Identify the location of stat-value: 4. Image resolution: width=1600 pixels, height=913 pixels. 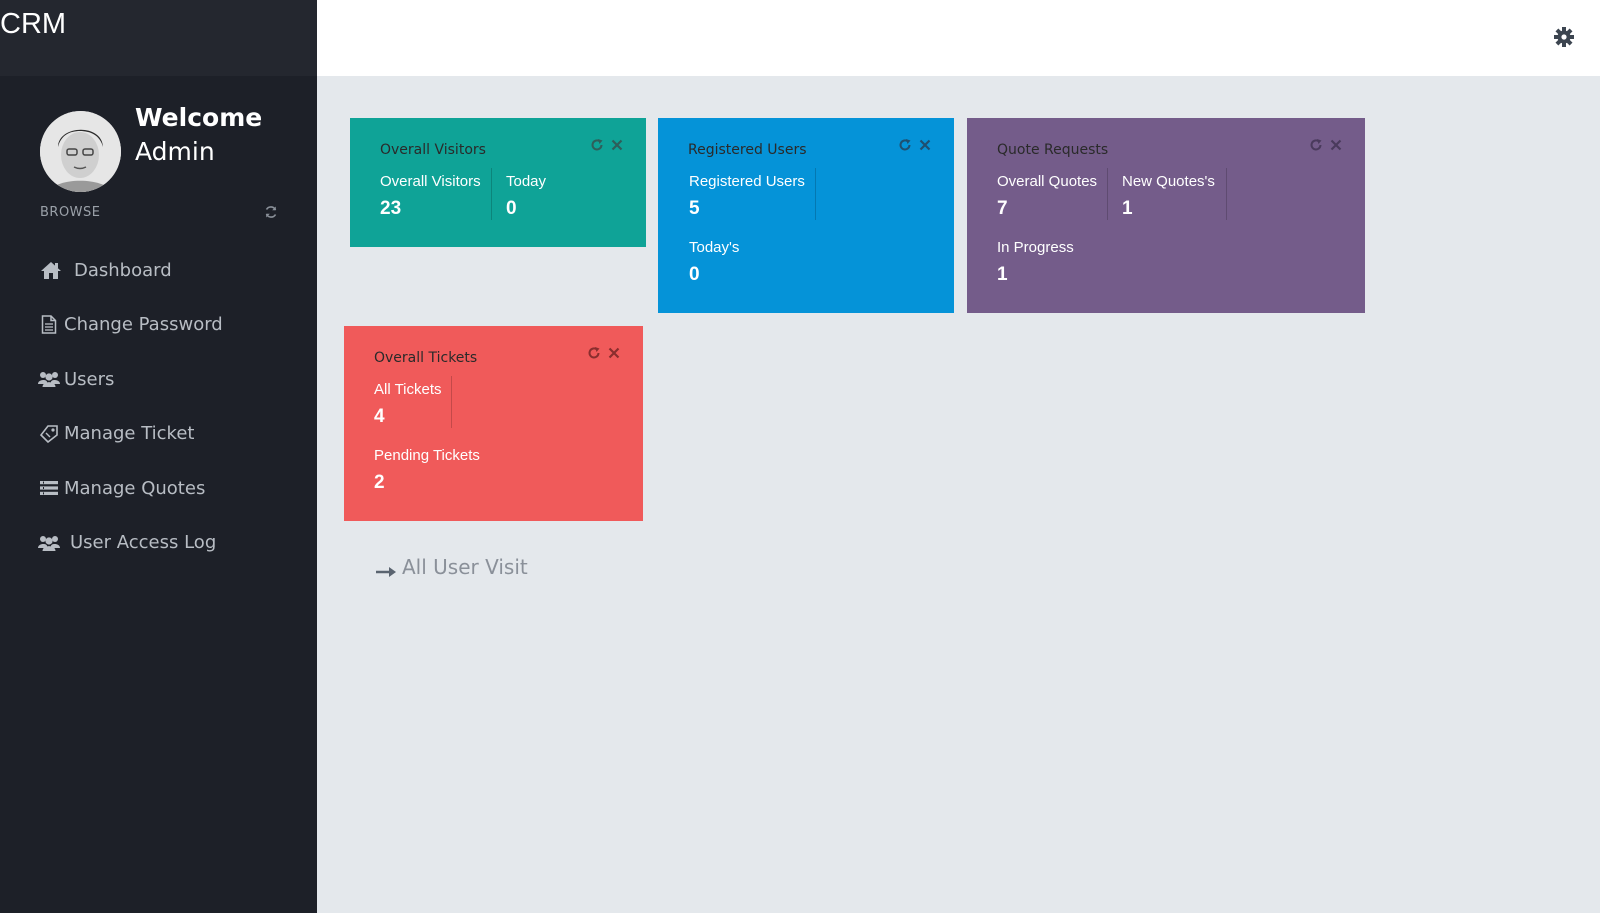
(379, 416).